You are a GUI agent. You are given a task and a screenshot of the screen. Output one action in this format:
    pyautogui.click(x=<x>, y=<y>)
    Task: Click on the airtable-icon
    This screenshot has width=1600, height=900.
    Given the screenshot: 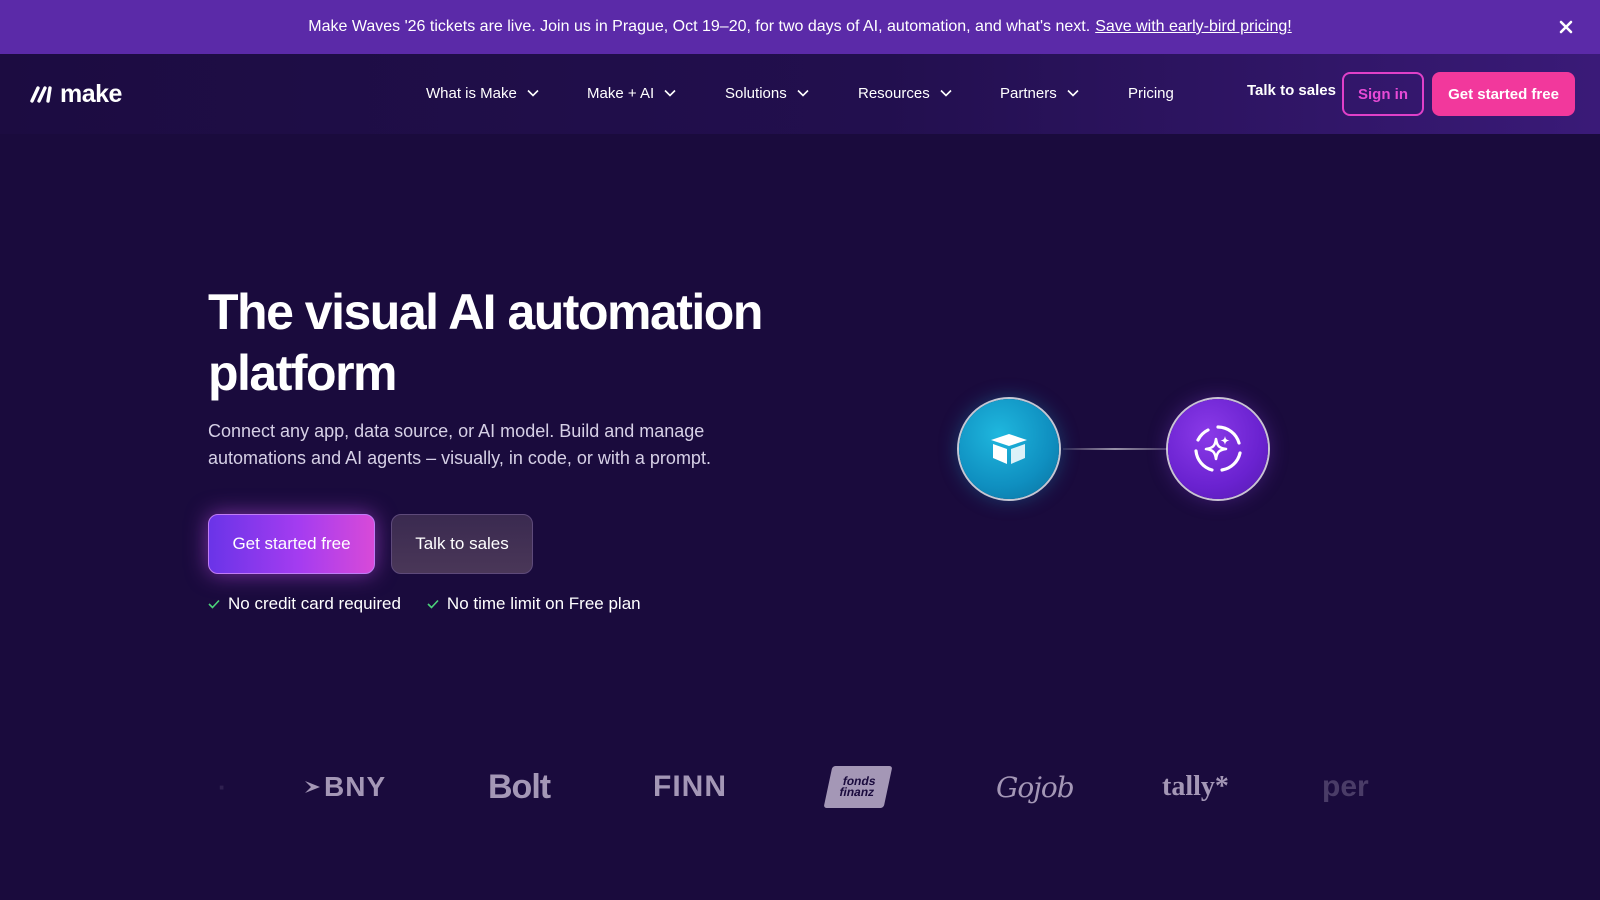 What is the action you would take?
    pyautogui.click(x=1009, y=449)
    